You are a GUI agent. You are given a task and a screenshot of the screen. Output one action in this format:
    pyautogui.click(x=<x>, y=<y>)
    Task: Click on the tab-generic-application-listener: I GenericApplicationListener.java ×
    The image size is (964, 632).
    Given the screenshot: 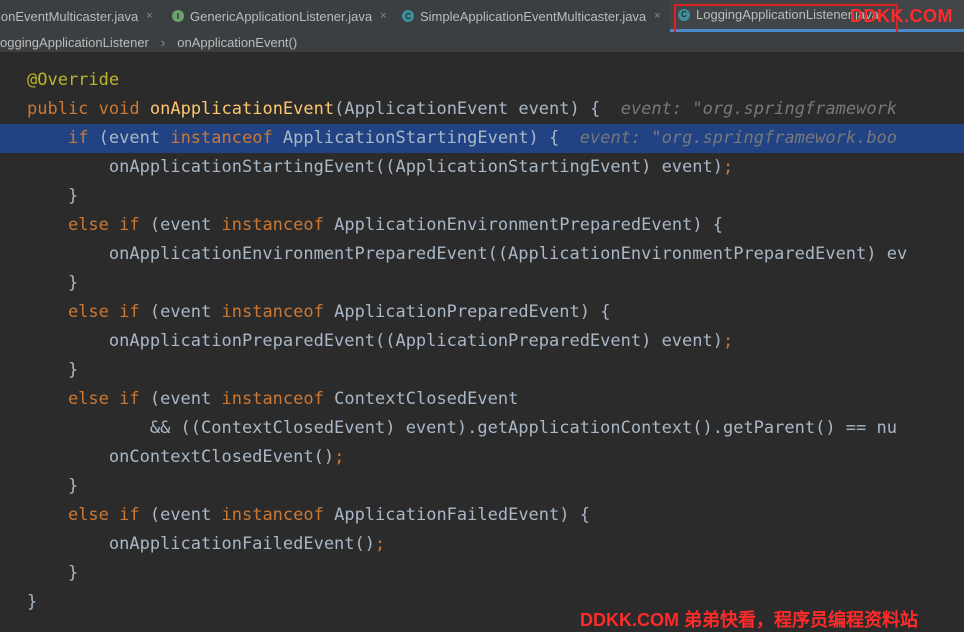 What is the action you would take?
    pyautogui.click(x=279, y=16)
    